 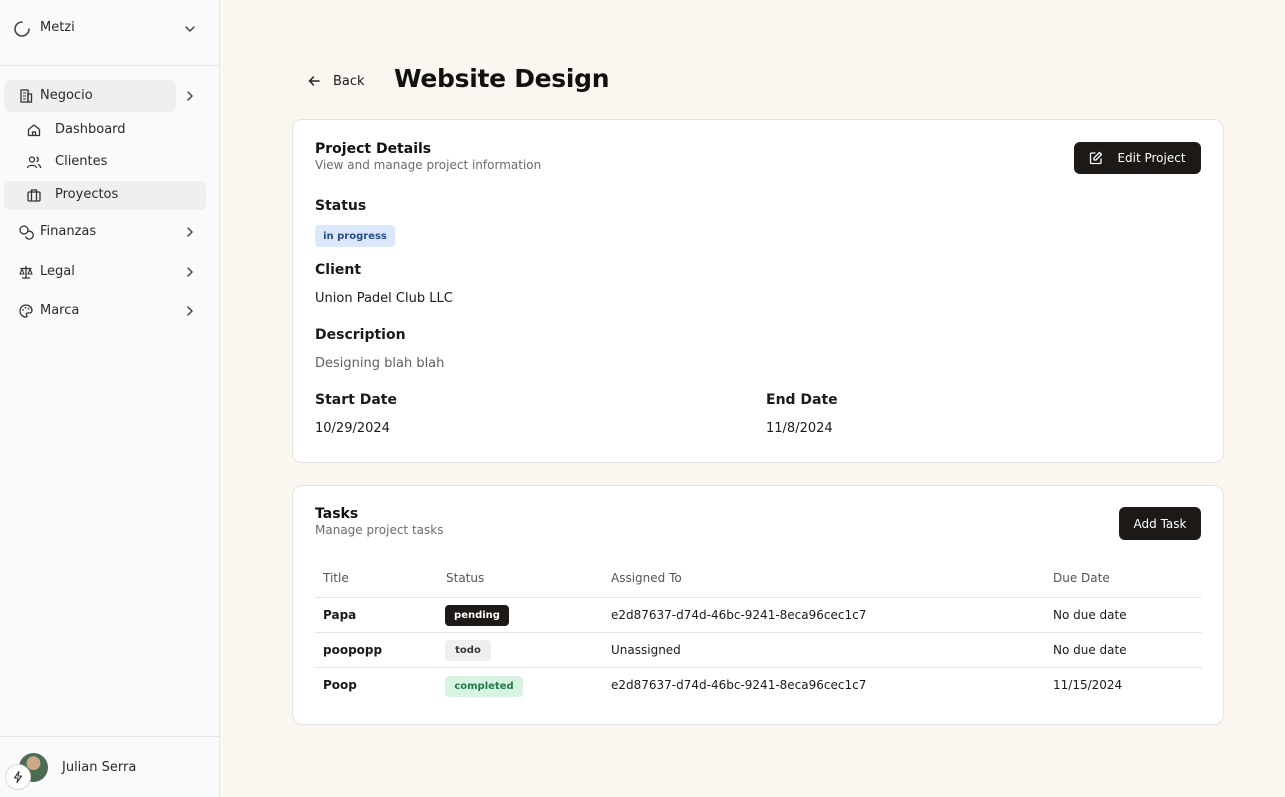 I want to click on briefcase-icon, so click(x=34, y=195).